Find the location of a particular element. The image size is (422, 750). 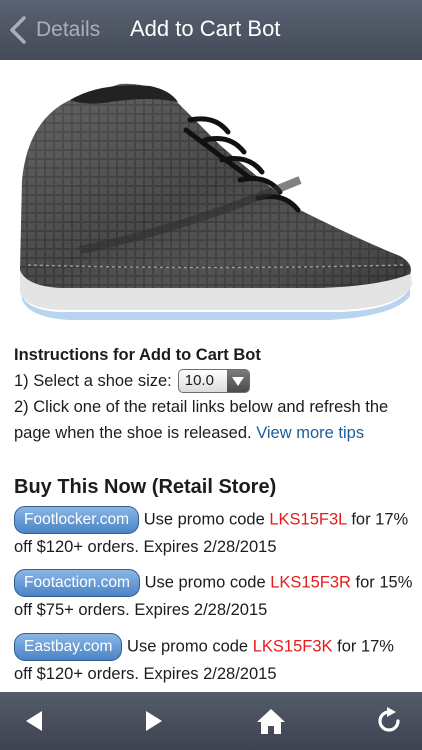

buy-section-title: Buy This Now (Retail Store) is located at coordinates (145, 487).